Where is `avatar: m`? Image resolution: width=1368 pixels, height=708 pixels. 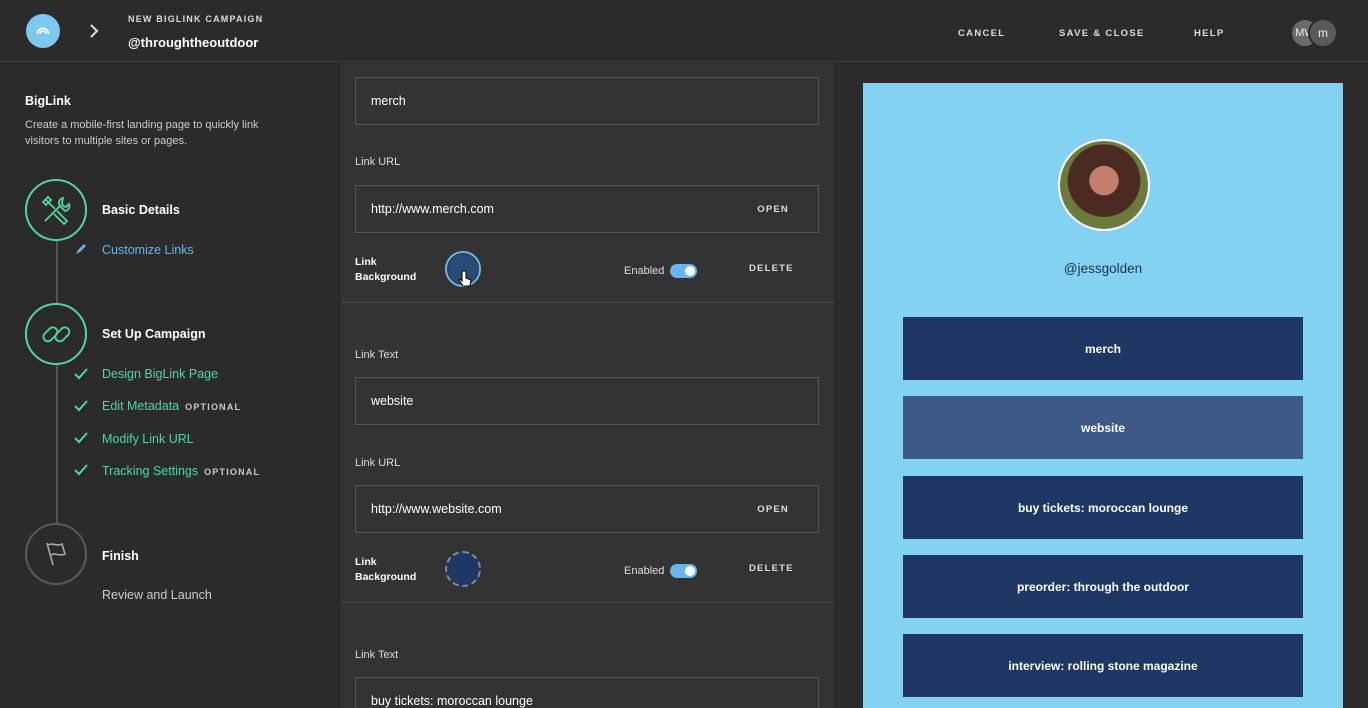
avatar: m is located at coordinates (1323, 33).